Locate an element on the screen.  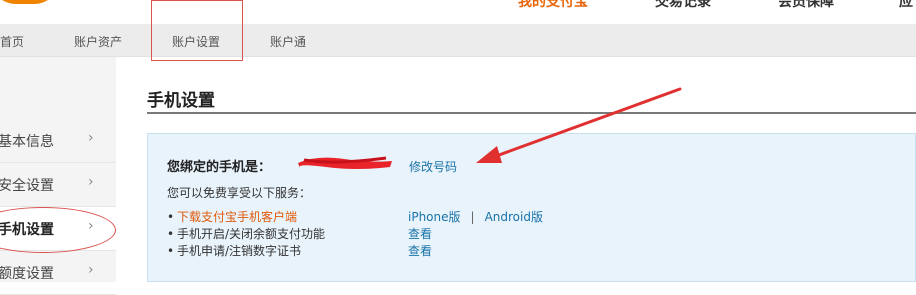
service-item: • 手机开启/关闭余额支付功能 is located at coordinates (246, 233).